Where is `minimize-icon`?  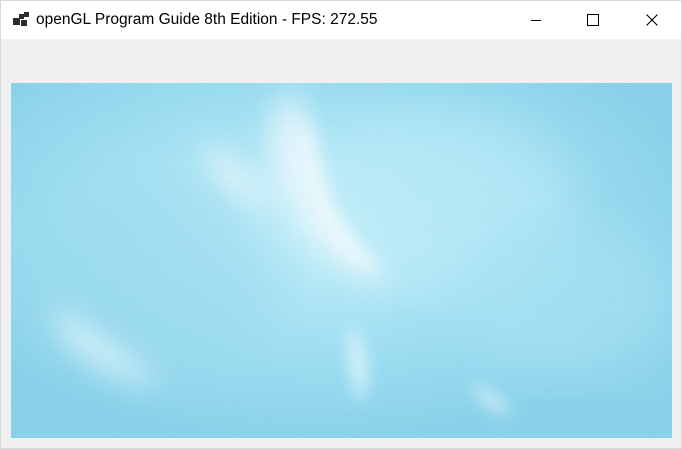 minimize-icon is located at coordinates (536, 20).